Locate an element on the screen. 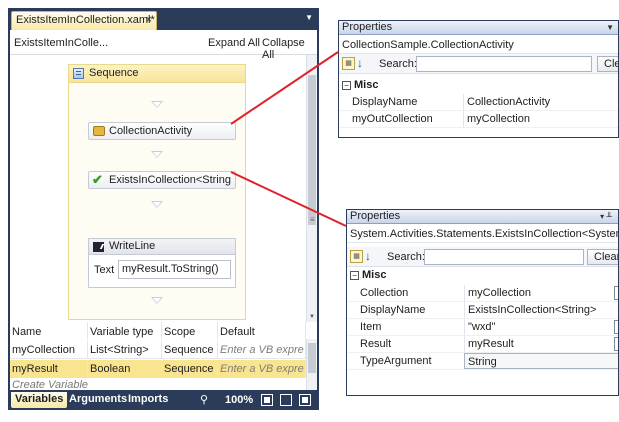  property-value: "wxd" is located at coordinates (538, 327).